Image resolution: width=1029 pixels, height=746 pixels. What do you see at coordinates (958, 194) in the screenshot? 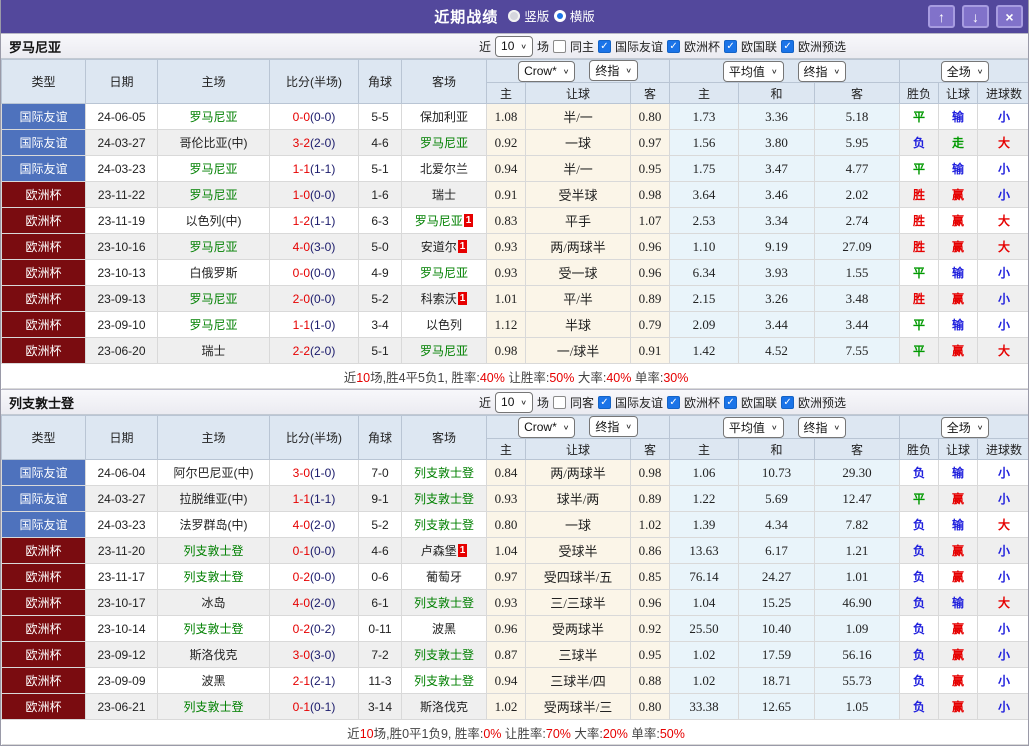
I see `result-handicap-cell: 赢` at bounding box center [958, 194].